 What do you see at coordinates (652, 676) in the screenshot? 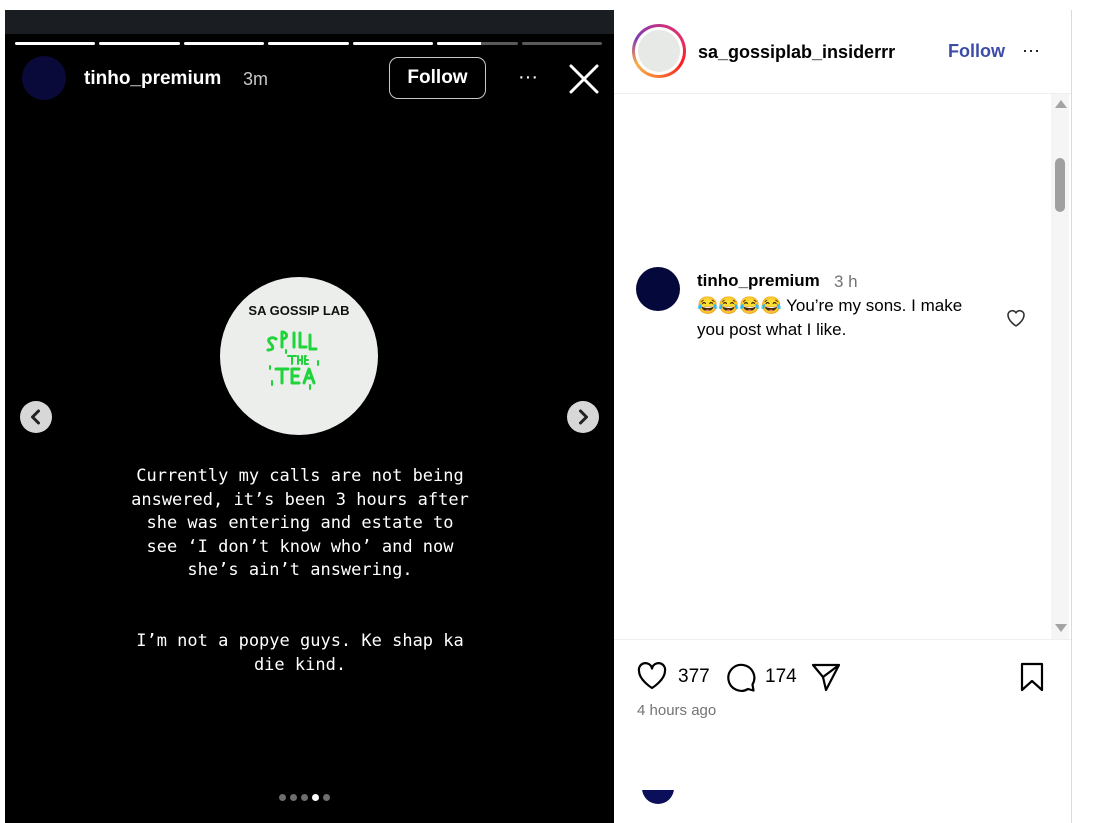
I see `like-heart-icon` at bounding box center [652, 676].